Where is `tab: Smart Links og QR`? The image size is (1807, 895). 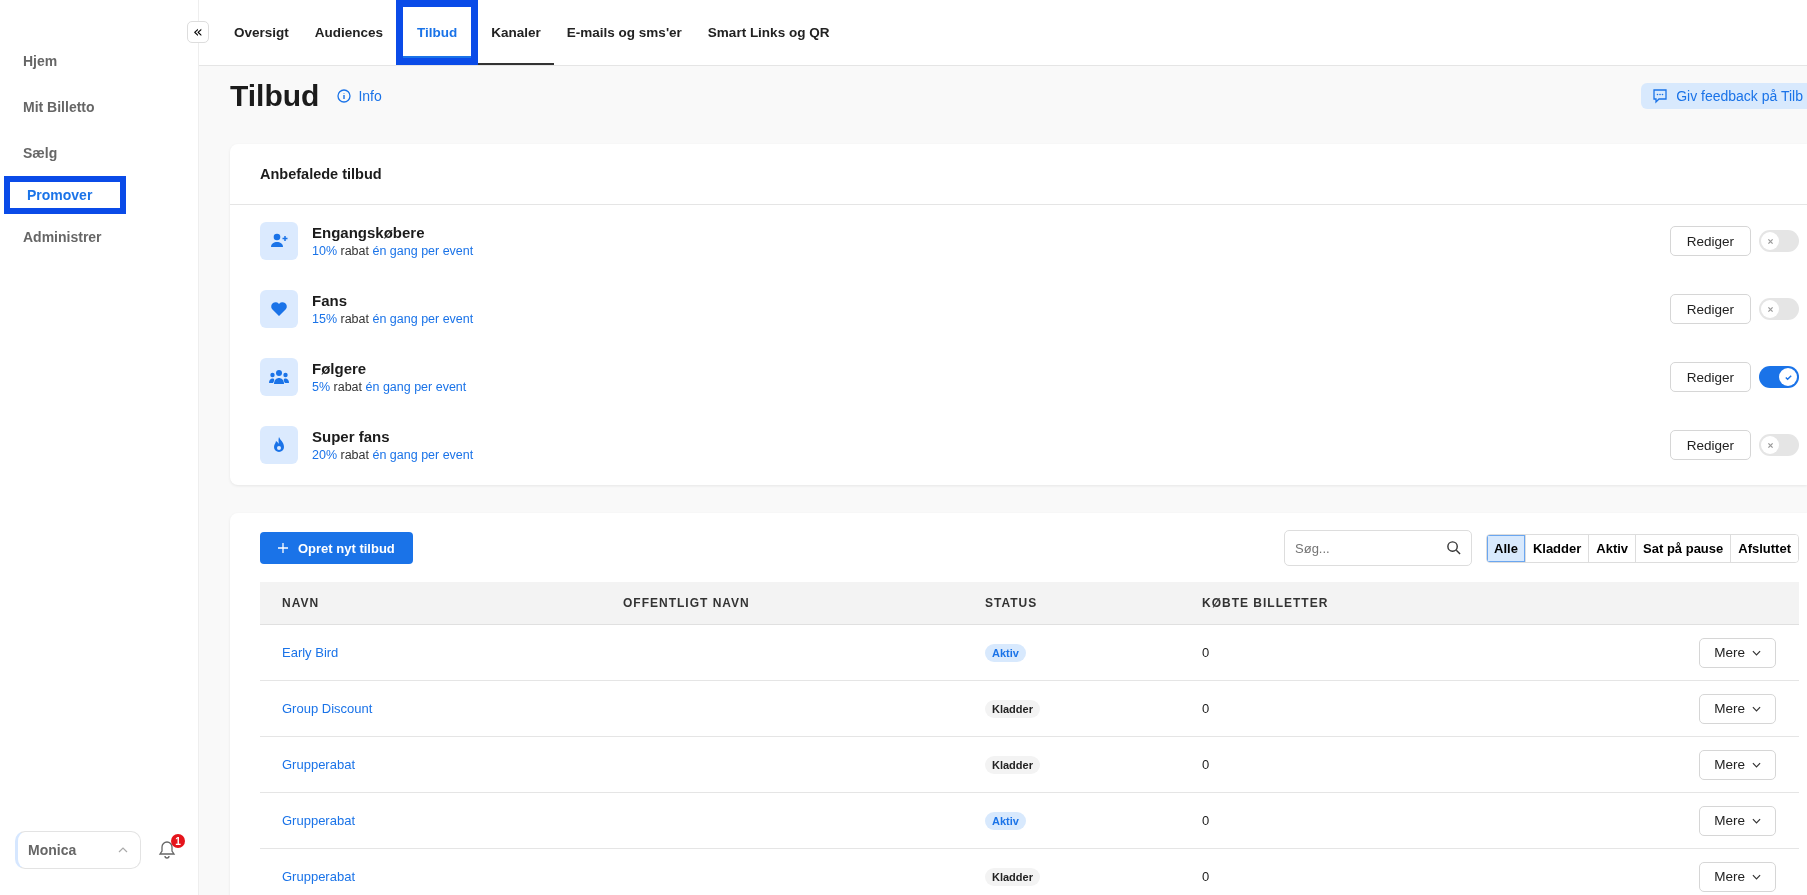
tab: Smart Links og QR is located at coordinates (768, 32).